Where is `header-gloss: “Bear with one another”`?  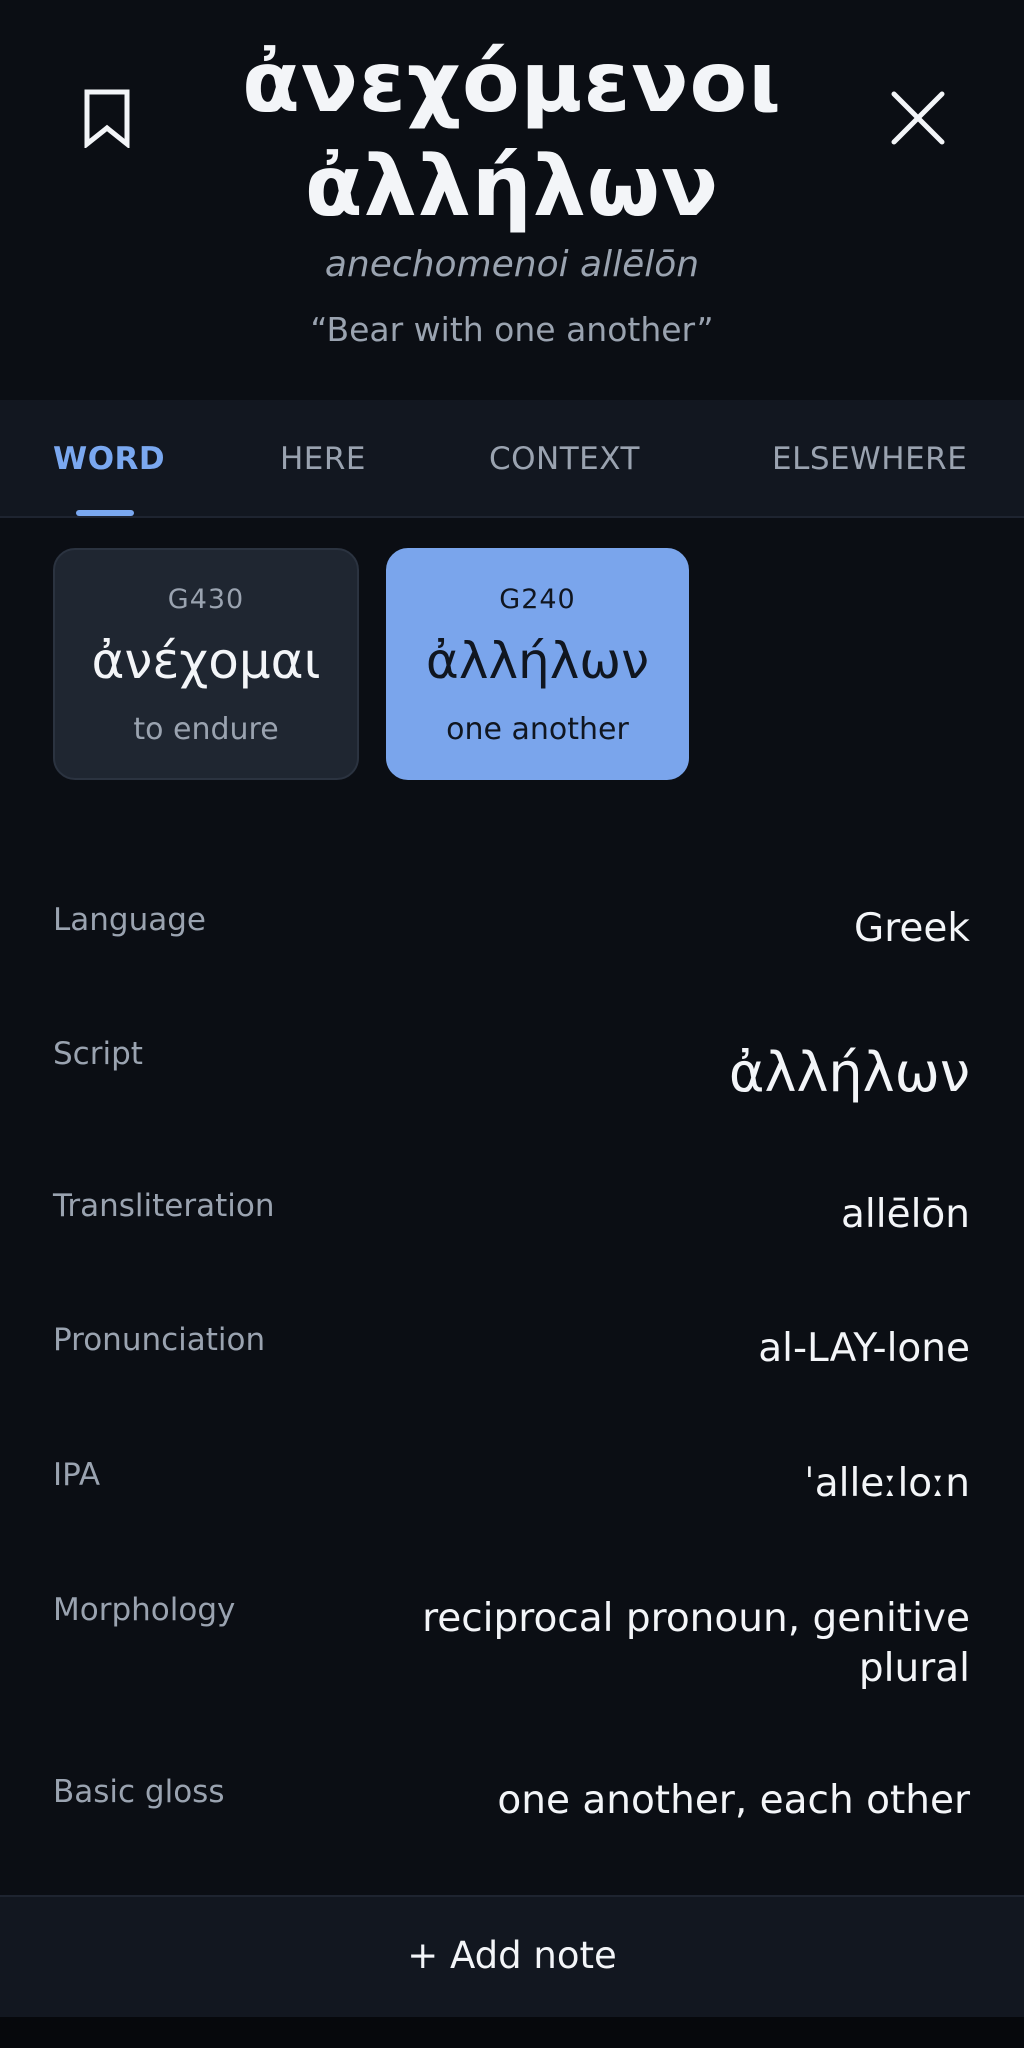 header-gloss: “Bear with one another” is located at coordinates (512, 329).